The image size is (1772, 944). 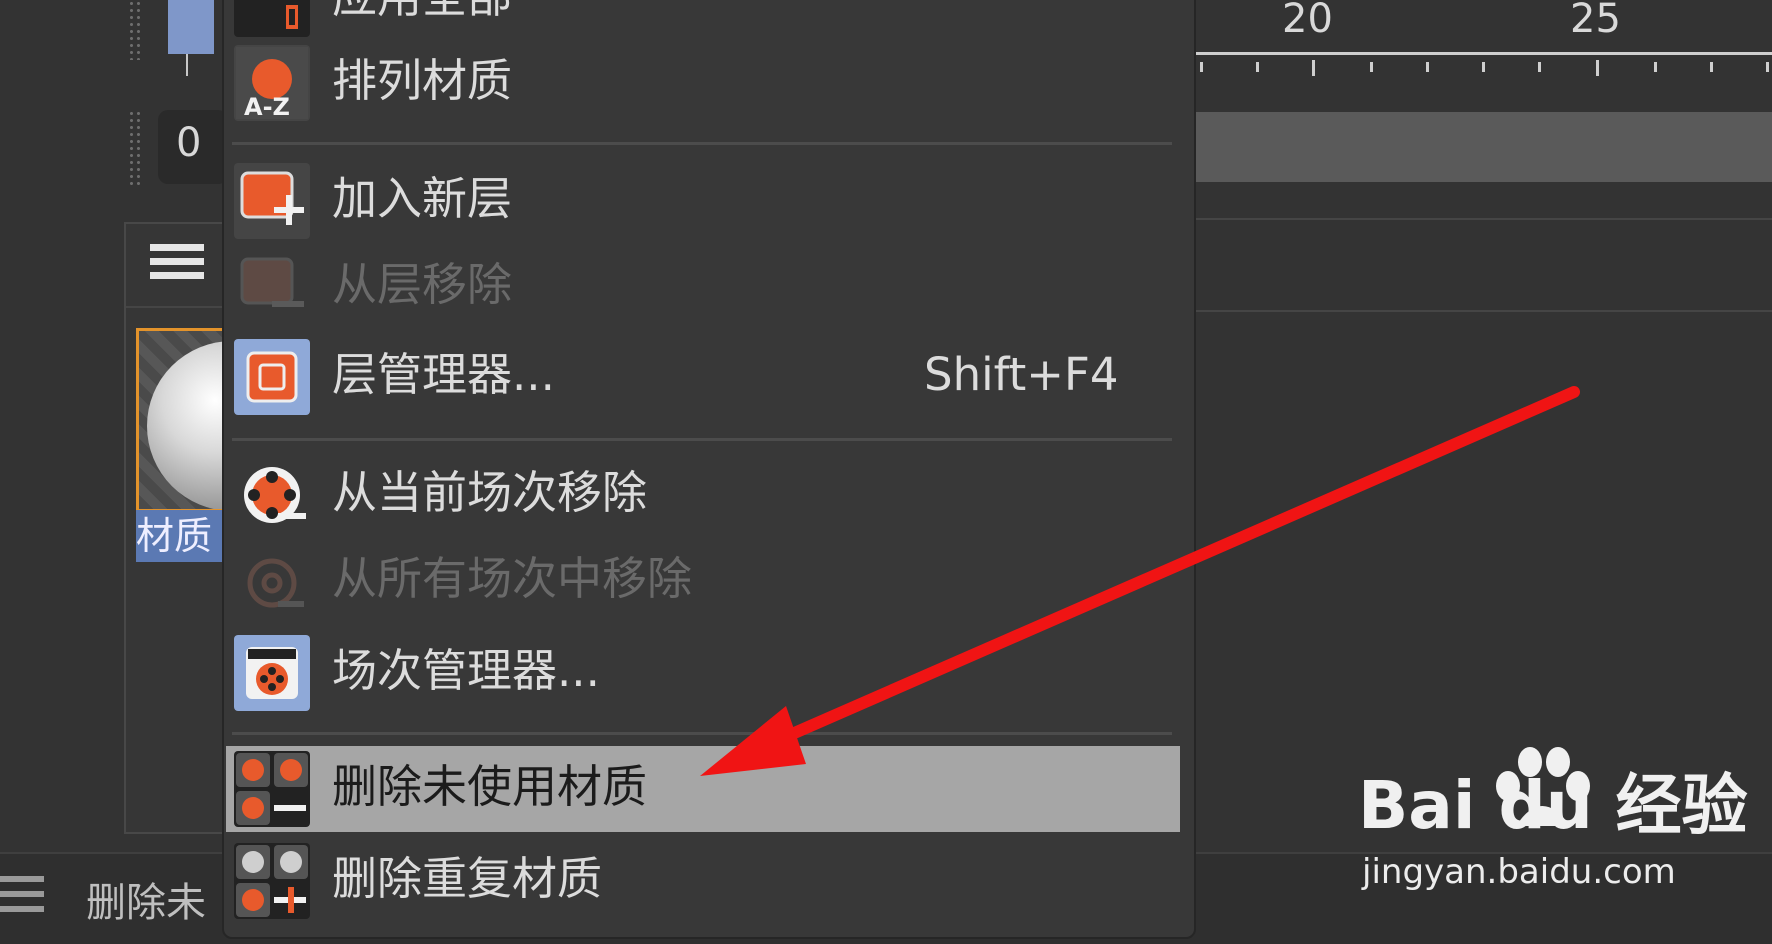 What do you see at coordinates (1519, 872) in the screenshot?
I see `watermark-url: jingyan.baidu.com` at bounding box center [1519, 872].